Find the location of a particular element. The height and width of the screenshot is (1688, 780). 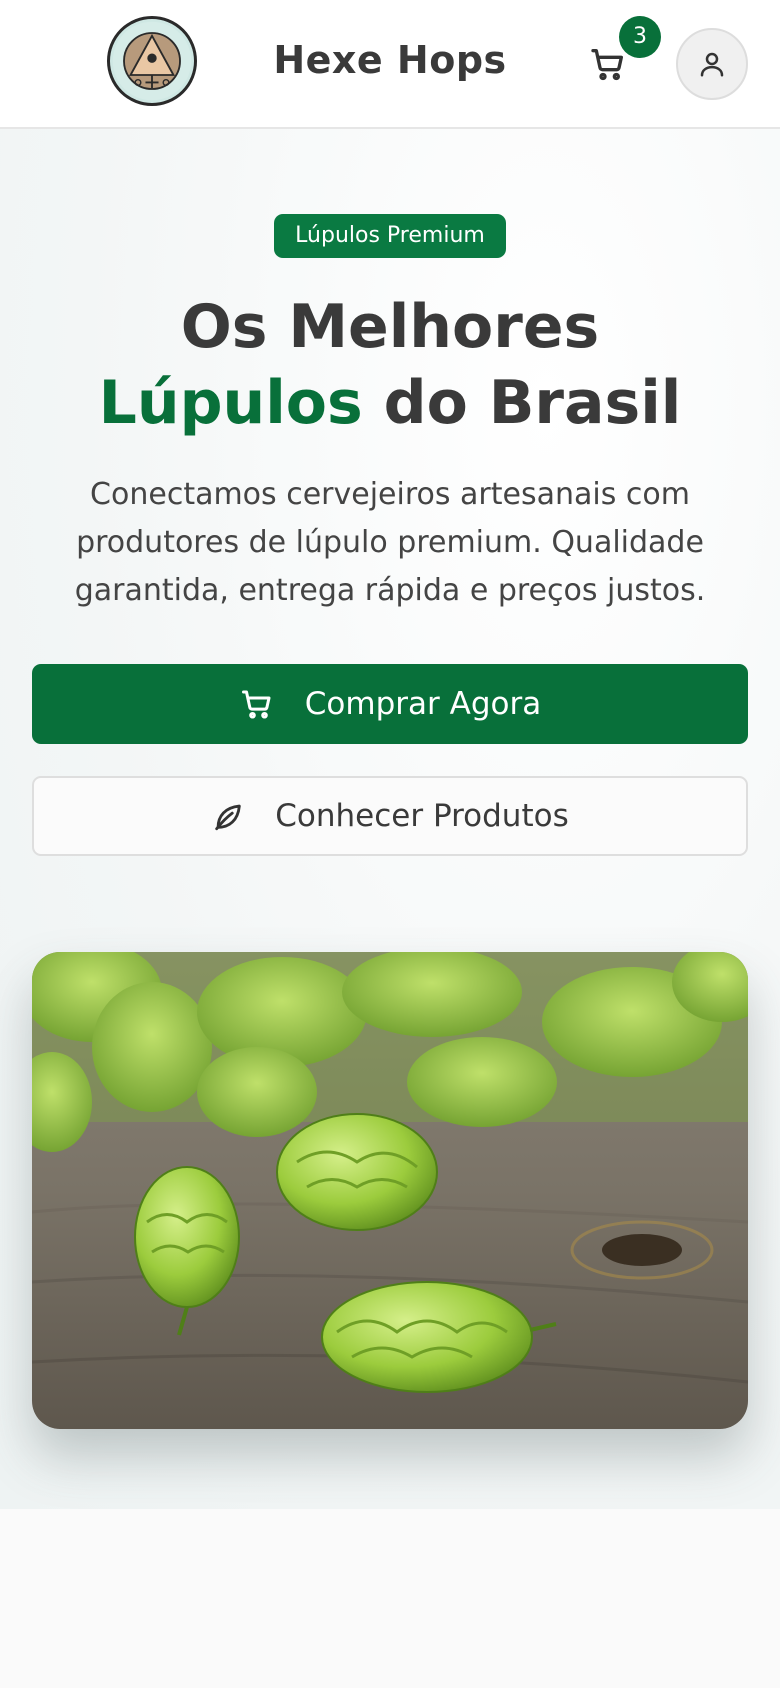

cart-count-badge: 3 is located at coordinates (640, 37).